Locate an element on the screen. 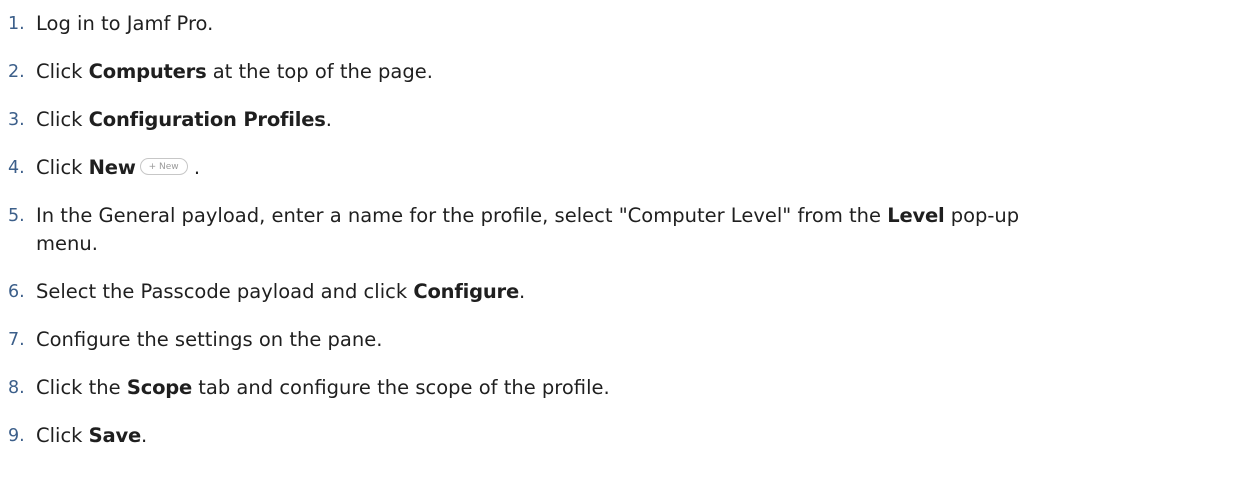 The image size is (1254, 497). step-text: Click Computers at the top of the page. is located at coordinates (234, 71).